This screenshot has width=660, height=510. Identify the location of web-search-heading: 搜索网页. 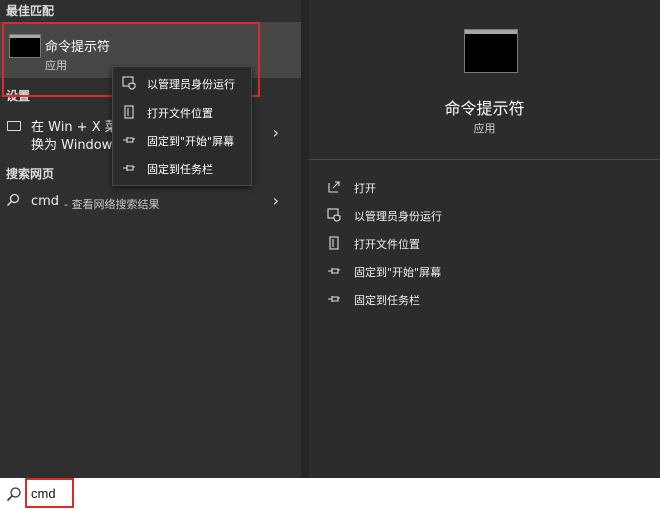
(30, 174).